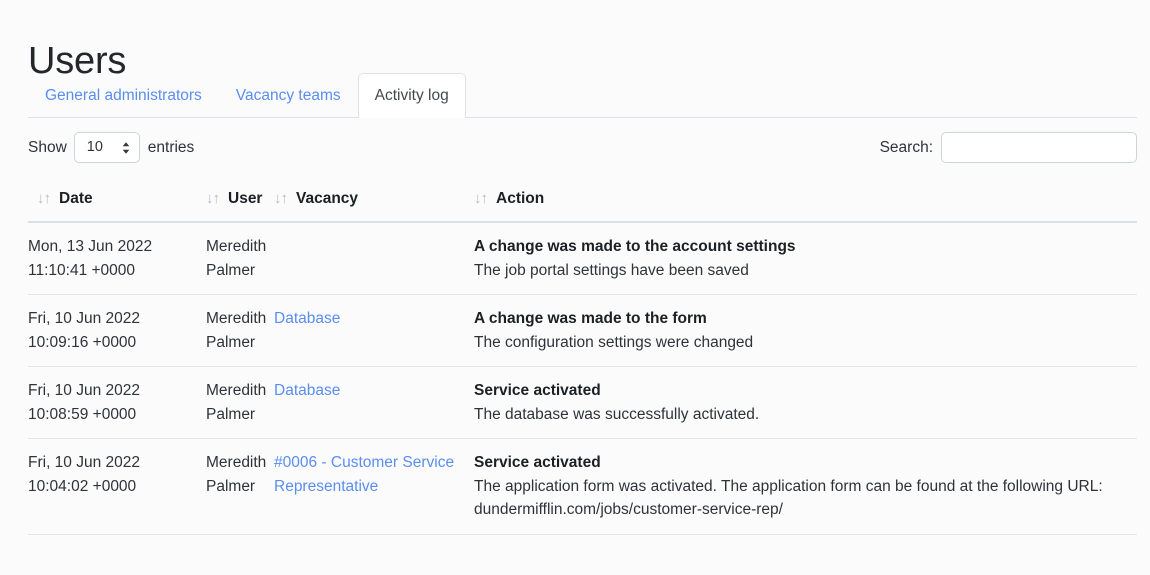 The width and height of the screenshot is (1150, 575). I want to click on column-header-date: ↓↑ Date, so click(117, 206).